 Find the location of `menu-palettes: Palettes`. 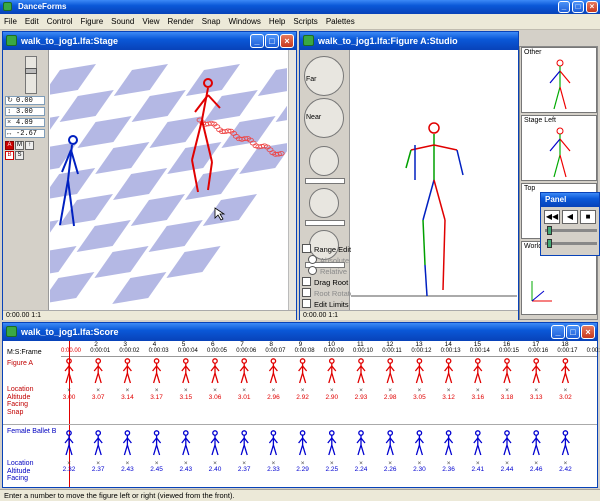

menu-palettes: Palettes is located at coordinates (340, 22).